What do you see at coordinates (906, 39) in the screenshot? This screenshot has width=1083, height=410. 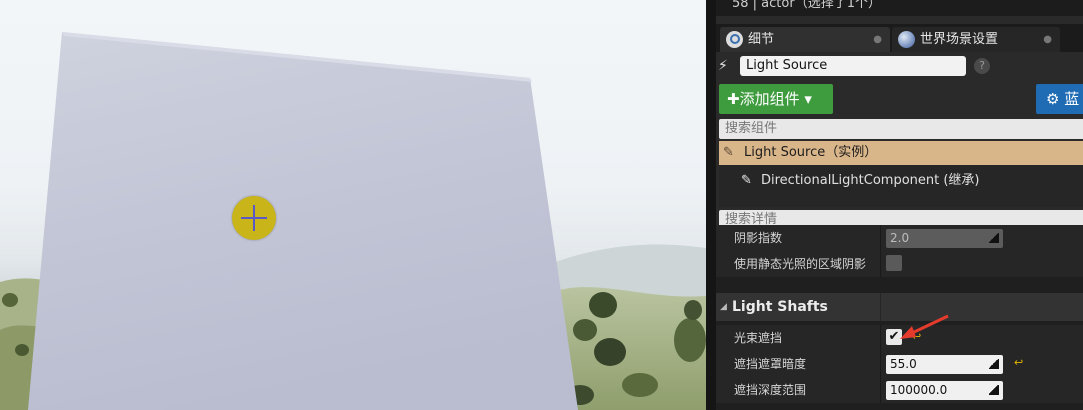 I see `globe-icon` at bounding box center [906, 39].